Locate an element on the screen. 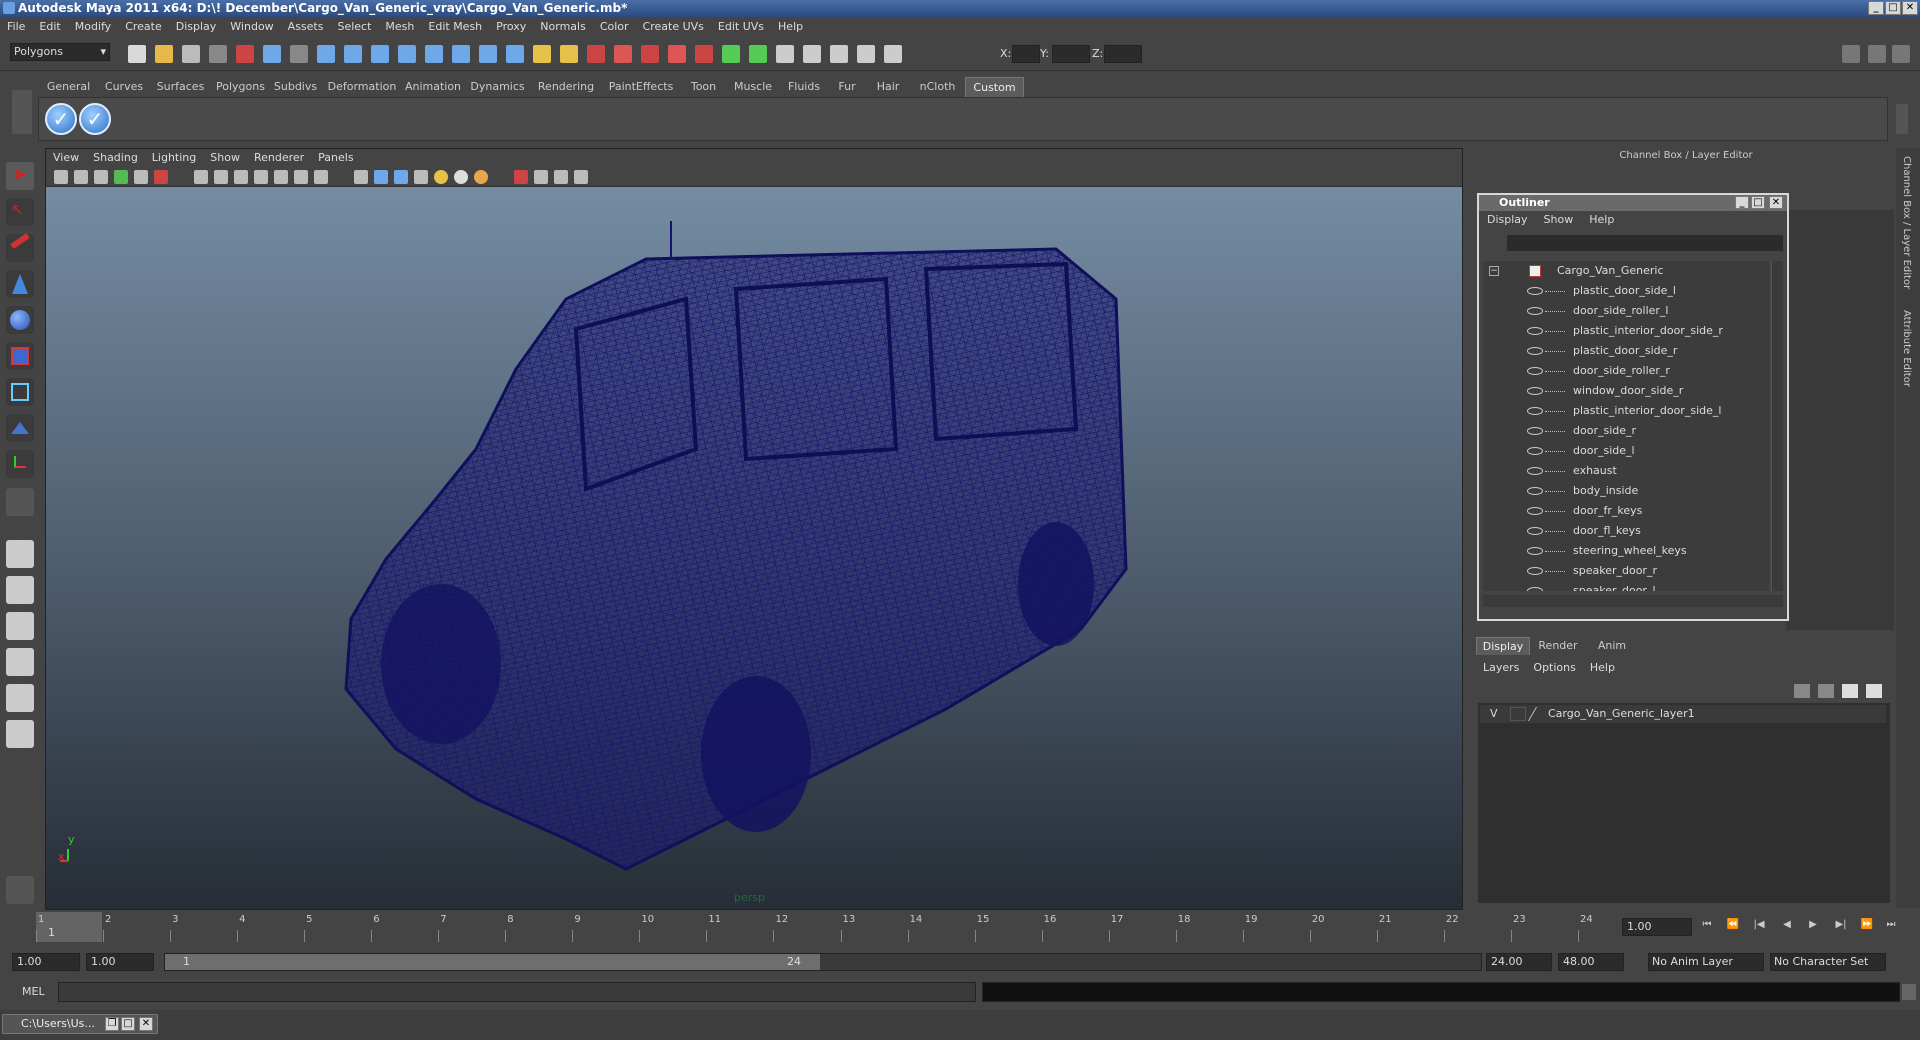  bookmark-icon is located at coordinates (101, 177).